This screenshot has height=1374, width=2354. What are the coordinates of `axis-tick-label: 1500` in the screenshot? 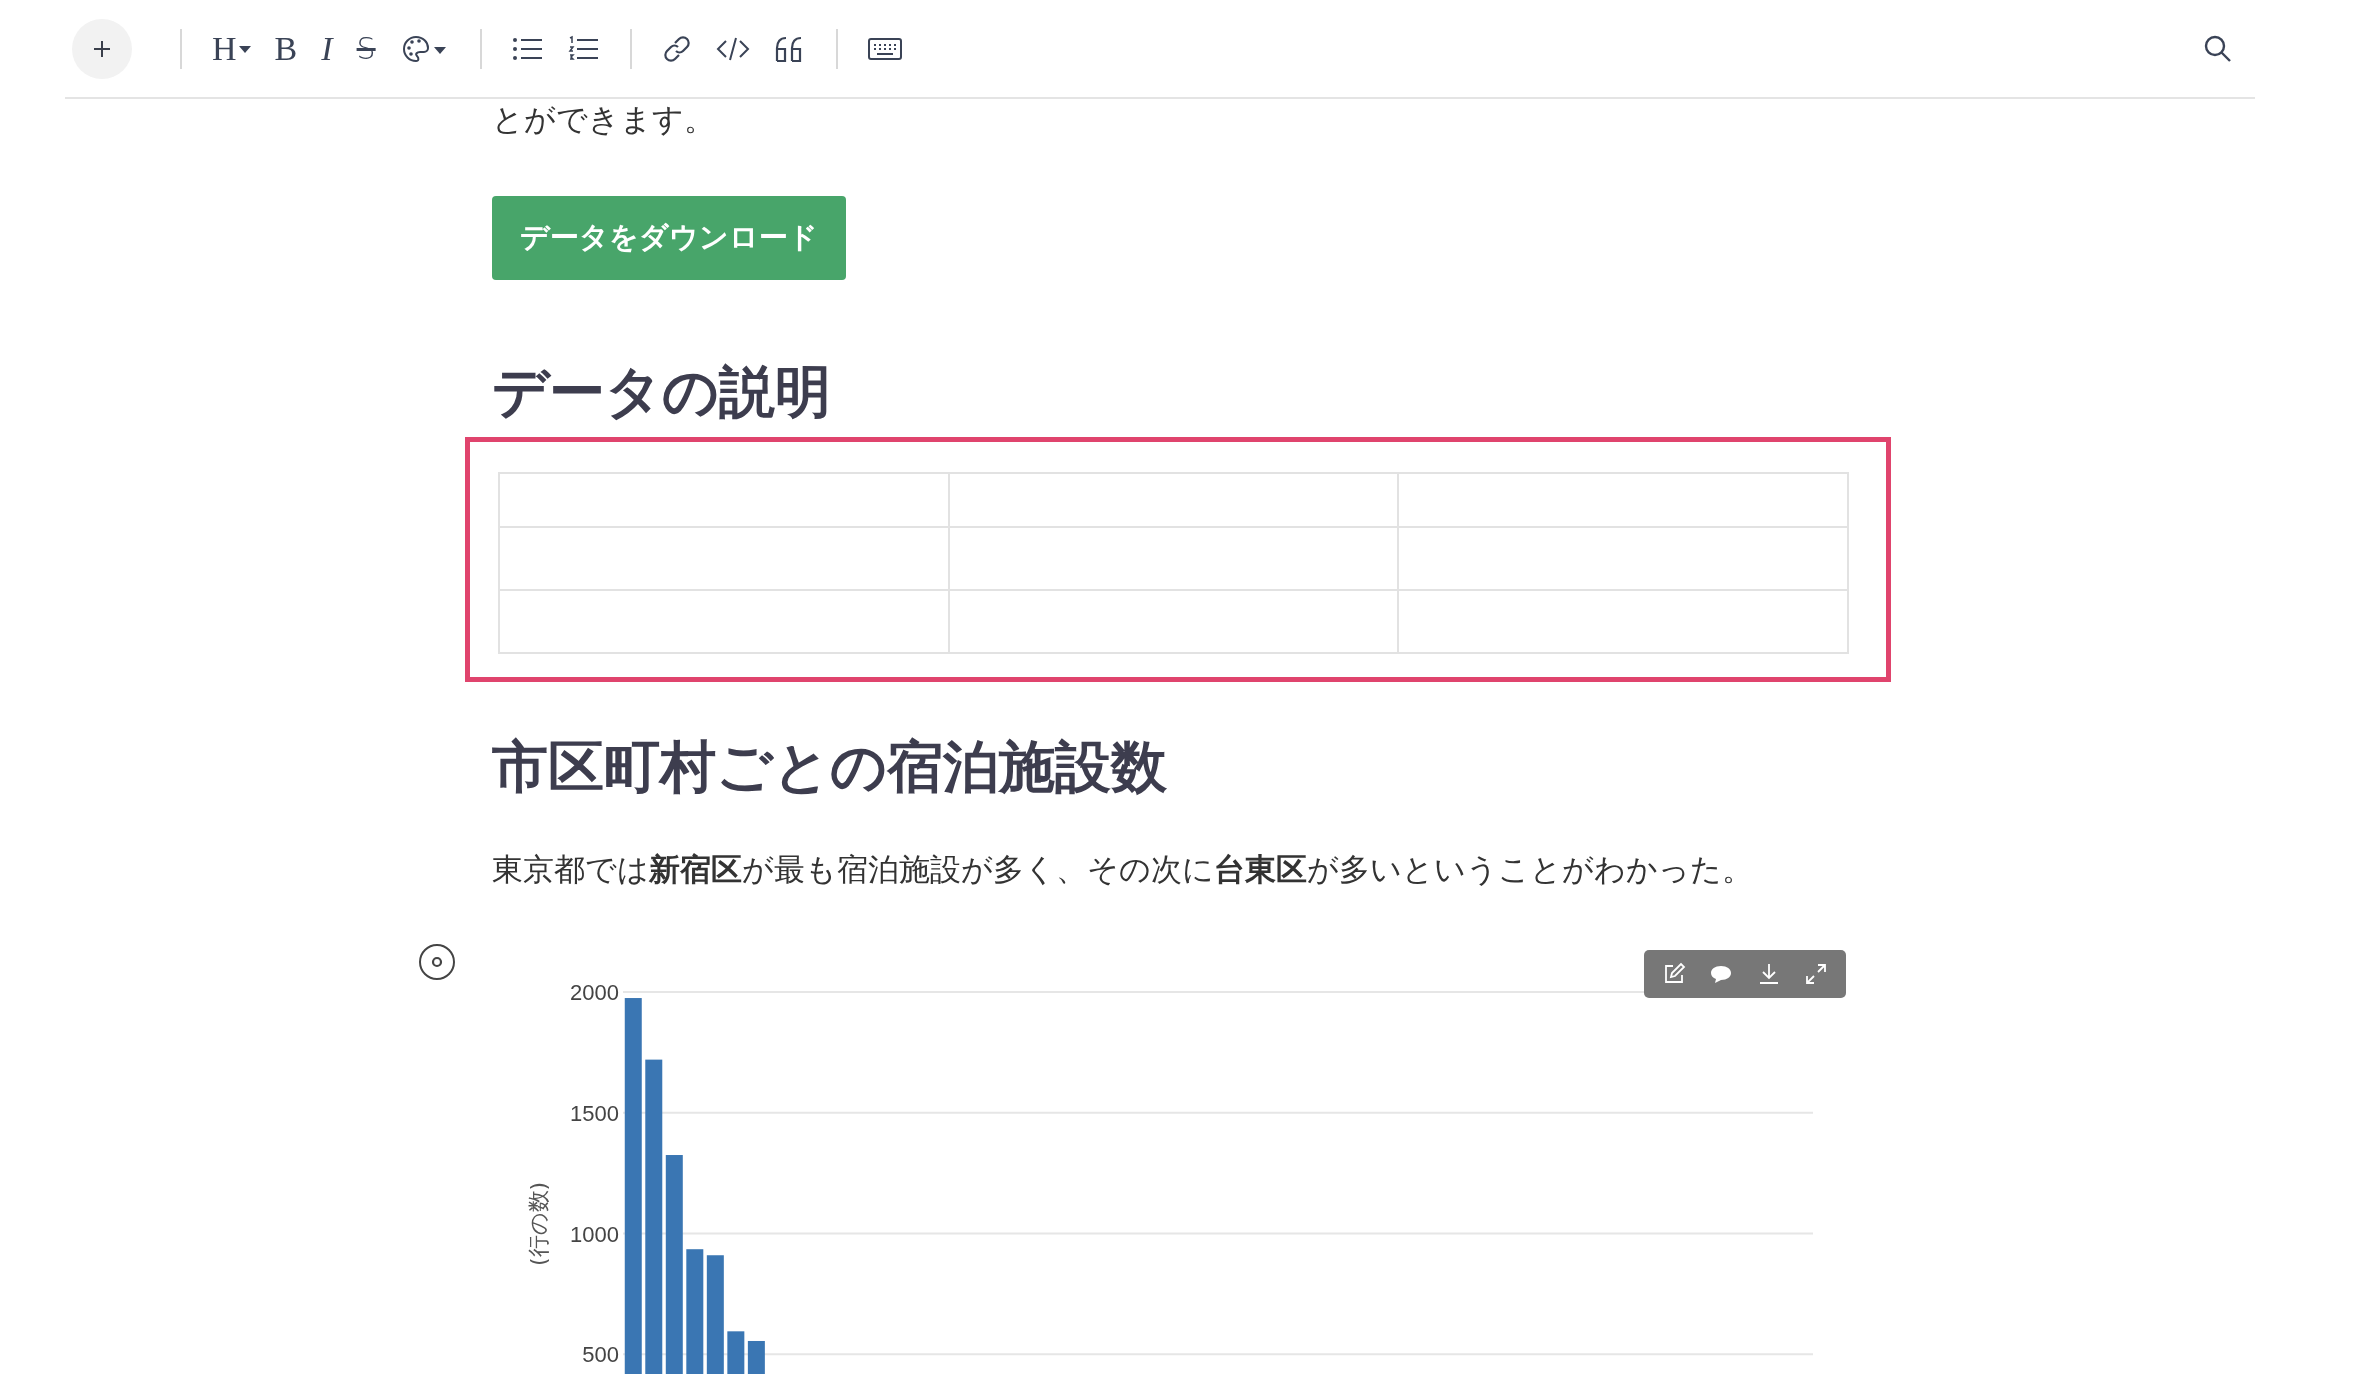 It's located at (594, 1113).